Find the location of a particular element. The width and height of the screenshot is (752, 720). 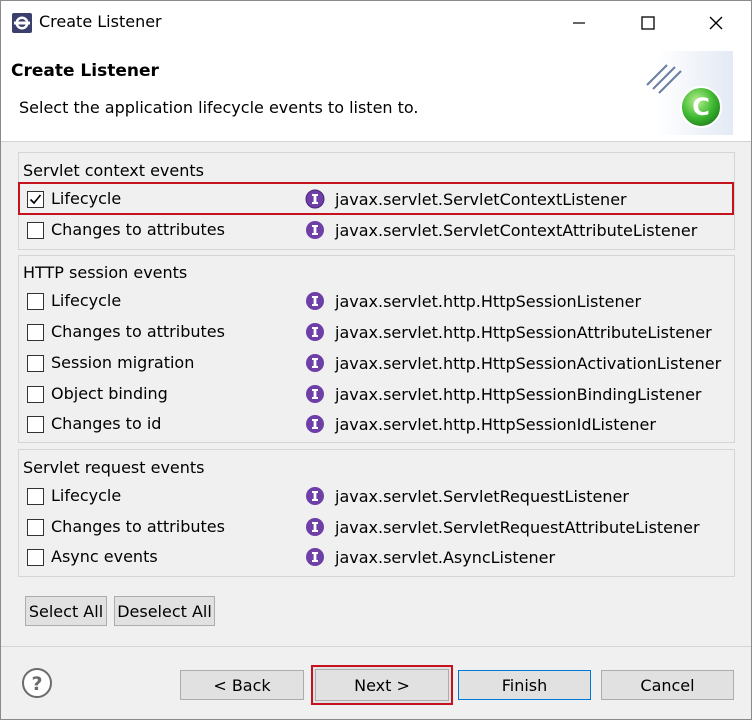

title-bar: Create Listener is located at coordinates (376, 23).